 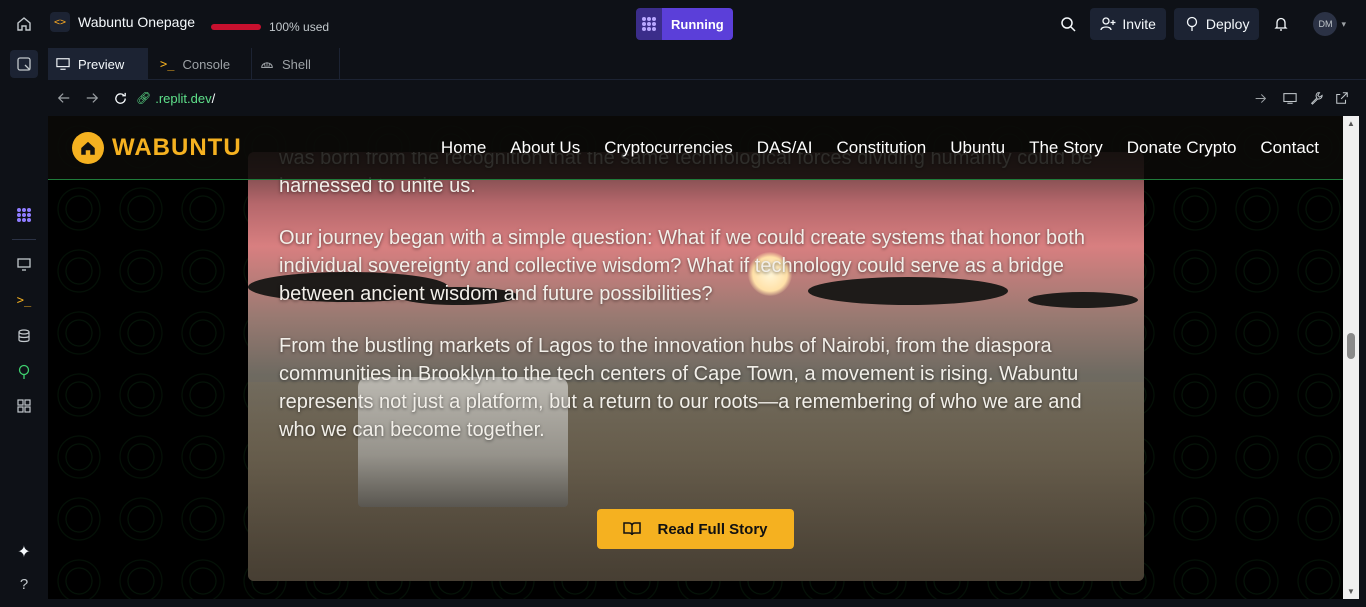 I want to click on usage-text: 100% used, so click(x=299, y=27).